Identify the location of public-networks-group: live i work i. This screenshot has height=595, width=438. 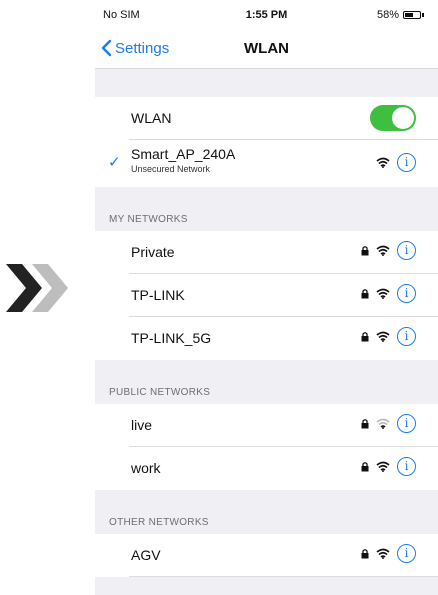
(266, 447).